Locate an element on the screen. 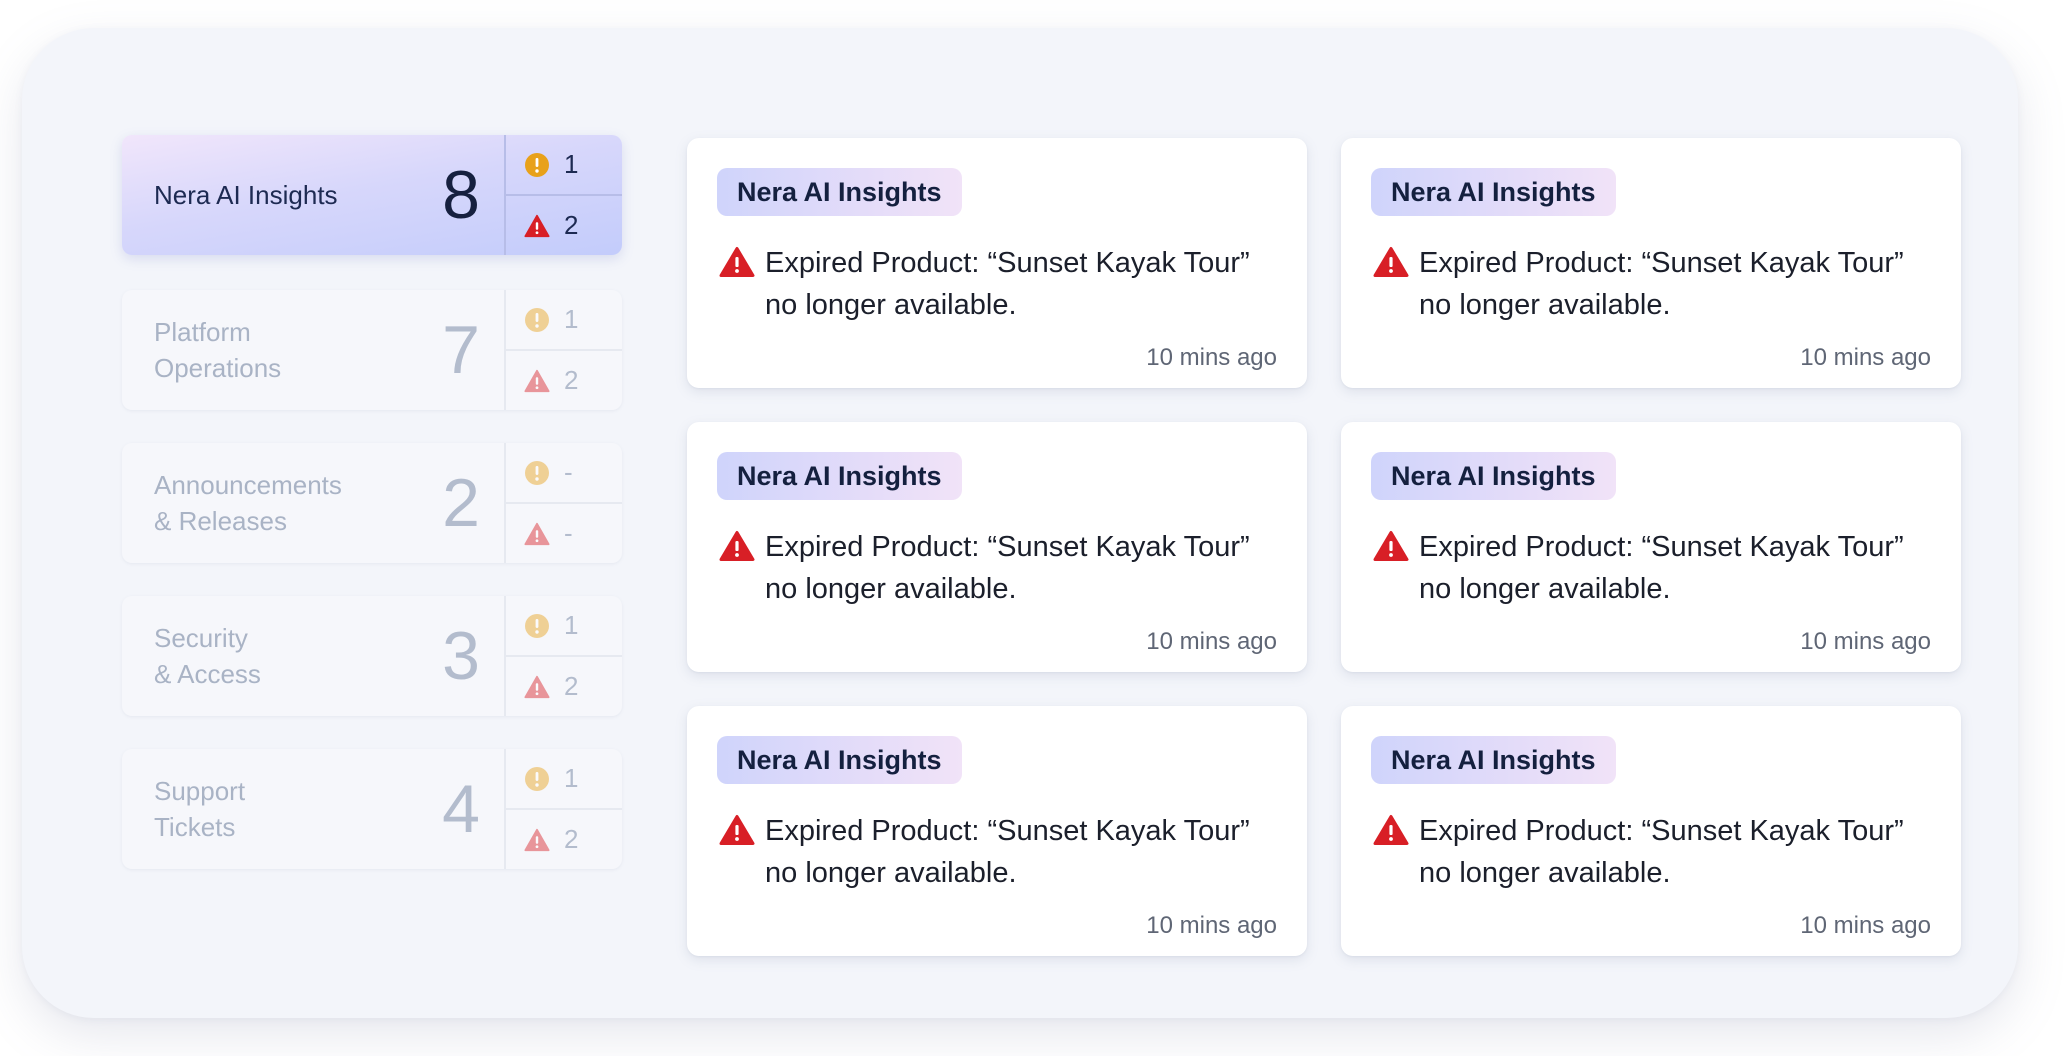  category-label: Nera AI Insights is located at coordinates (246, 195).